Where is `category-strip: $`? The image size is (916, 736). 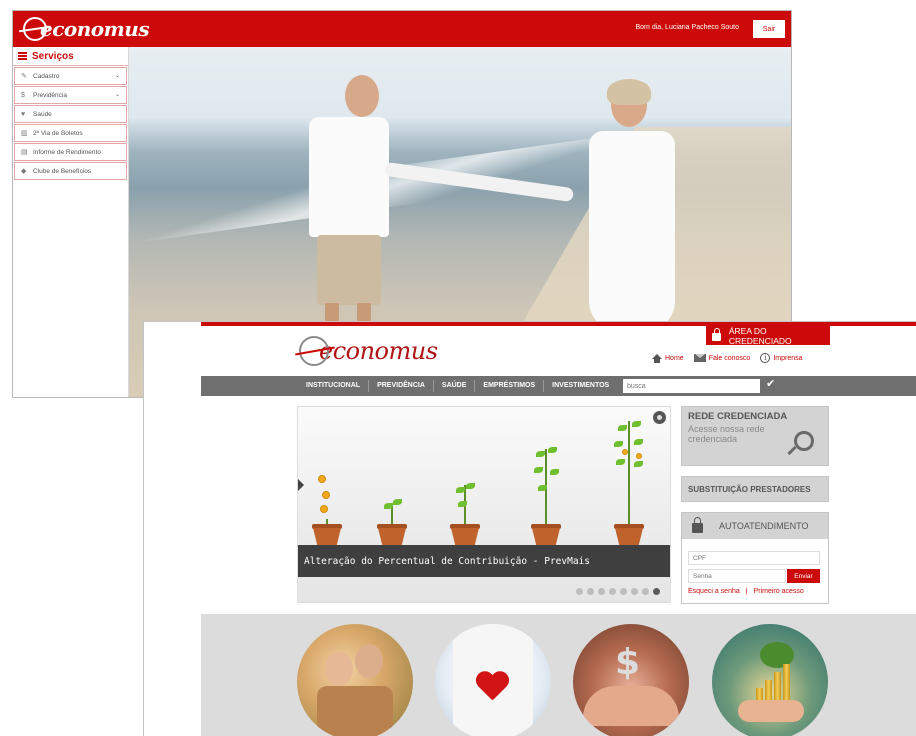 category-strip: $ is located at coordinates (558, 675).